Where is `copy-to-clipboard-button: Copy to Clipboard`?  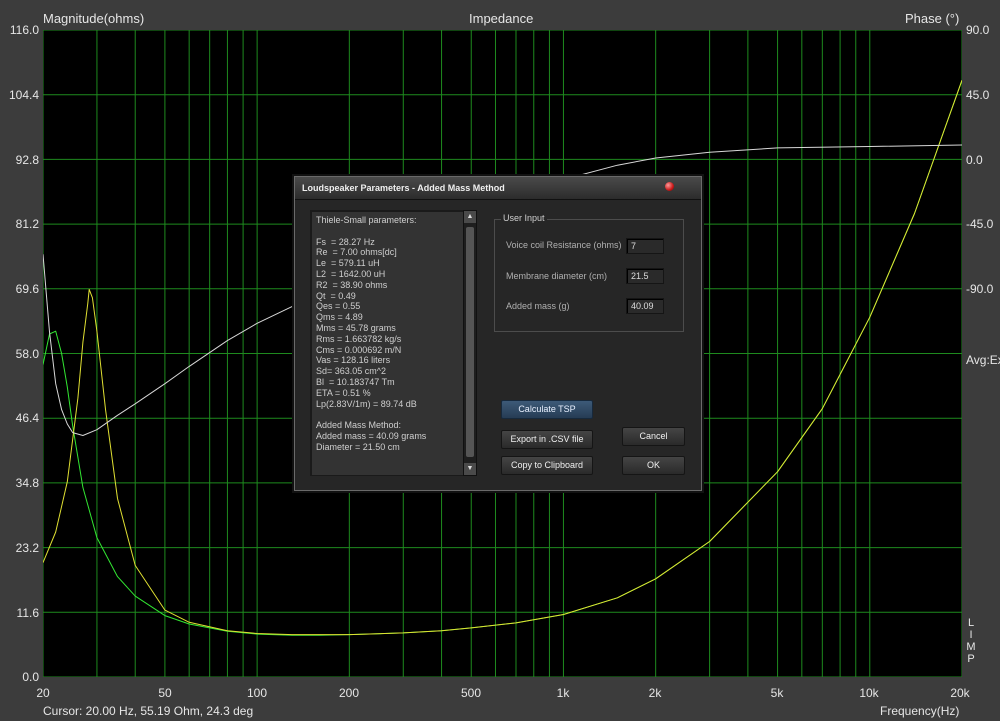
copy-to-clipboard-button: Copy to Clipboard is located at coordinates (547, 465).